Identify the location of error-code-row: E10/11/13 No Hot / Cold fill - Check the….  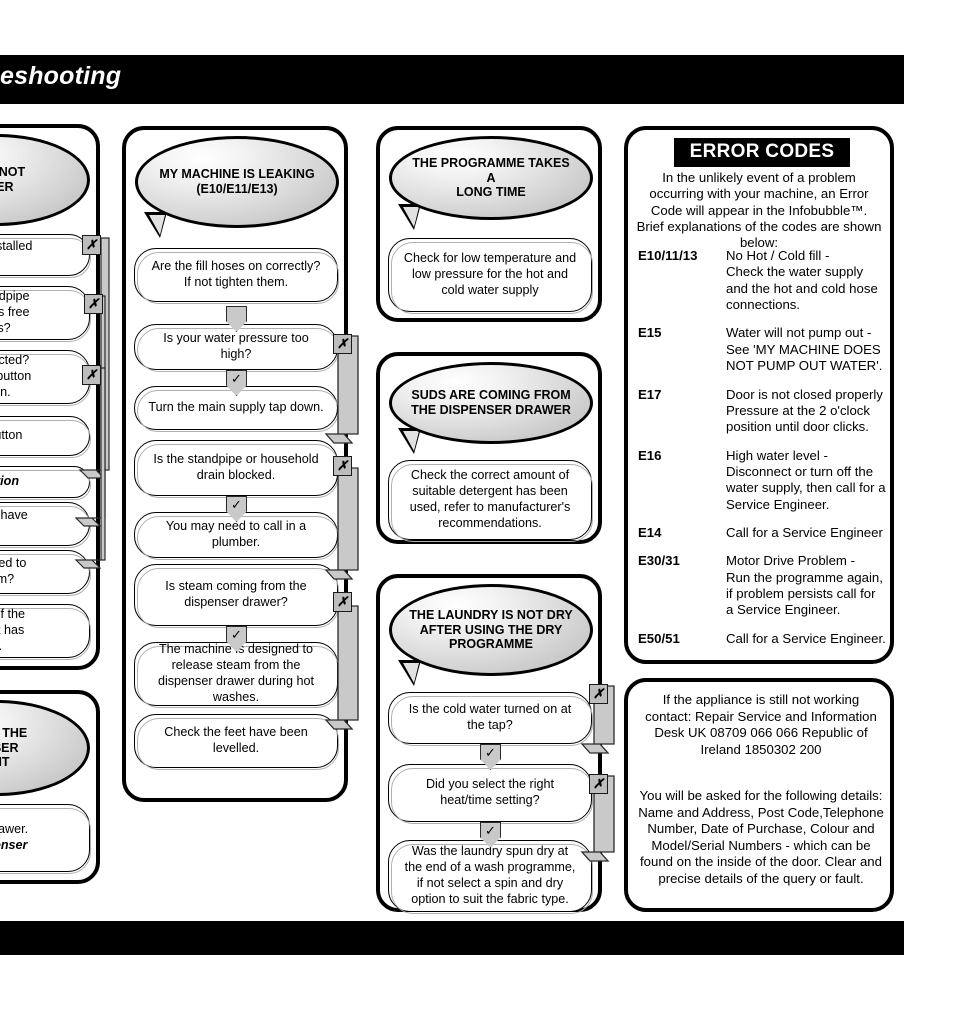
(762, 280).